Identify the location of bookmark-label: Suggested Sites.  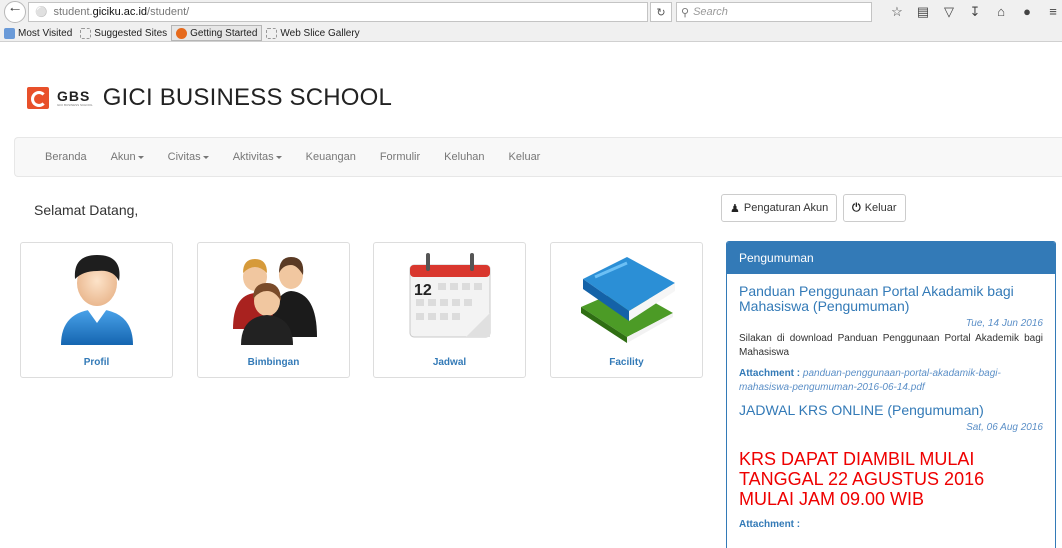
(131, 33).